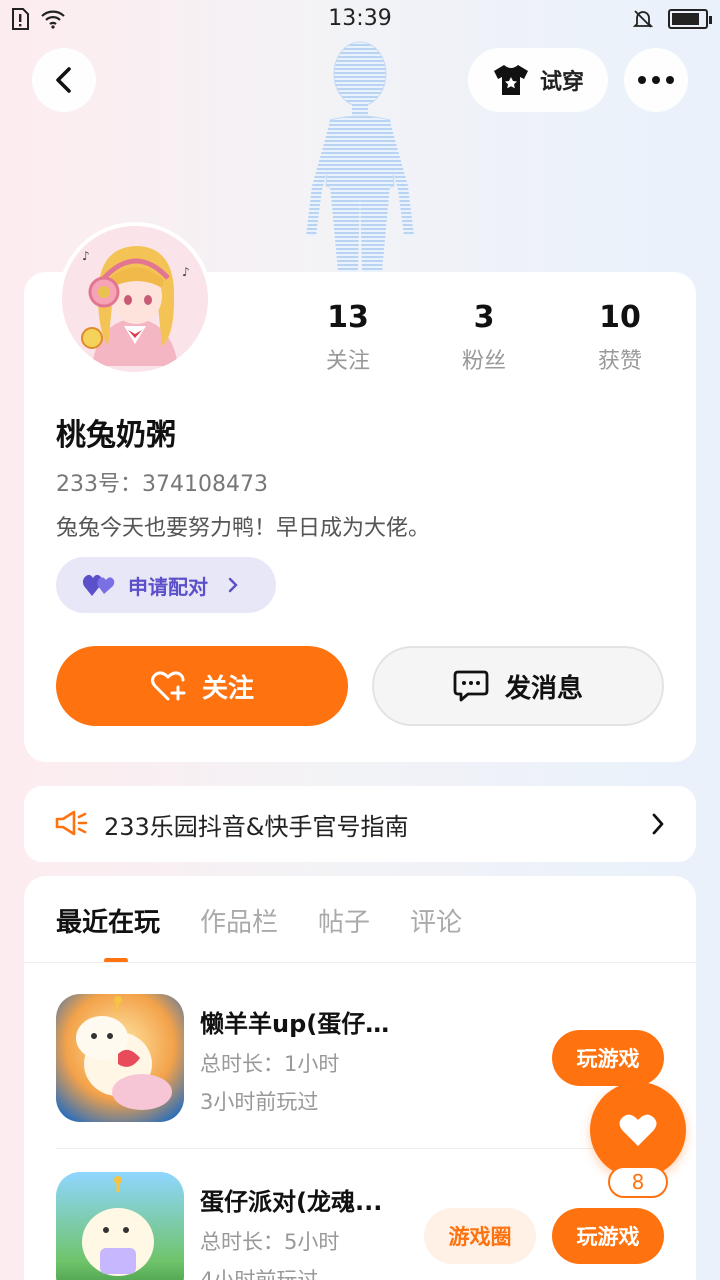 This screenshot has width=720, height=1280. Describe the element at coordinates (620, 337) in the screenshot. I see `stat-likes: 10 获赞` at that location.